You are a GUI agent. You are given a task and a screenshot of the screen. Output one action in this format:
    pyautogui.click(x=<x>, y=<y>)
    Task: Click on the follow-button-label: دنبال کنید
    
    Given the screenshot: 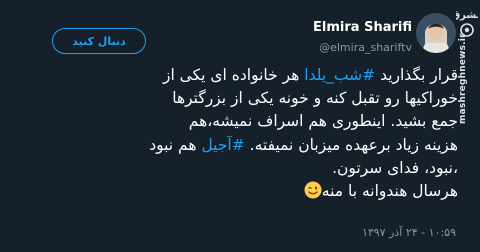 What is the action you would take?
    pyautogui.click(x=99, y=41)
    